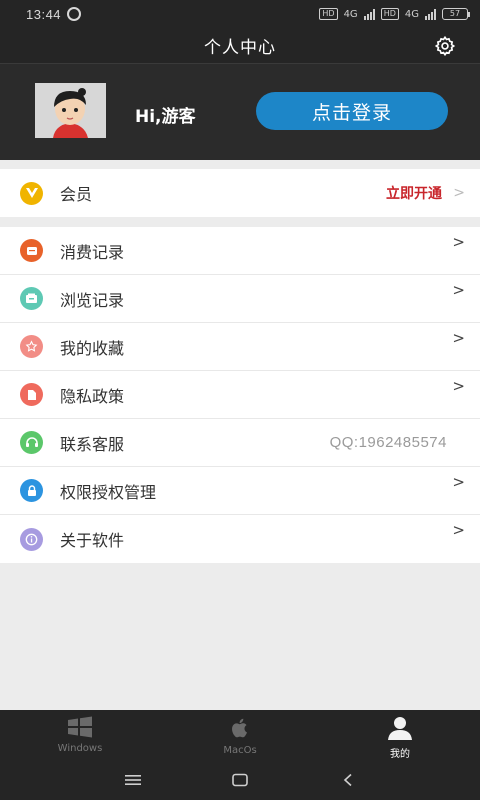  I want to click on alarm-icon, so click(74, 14).